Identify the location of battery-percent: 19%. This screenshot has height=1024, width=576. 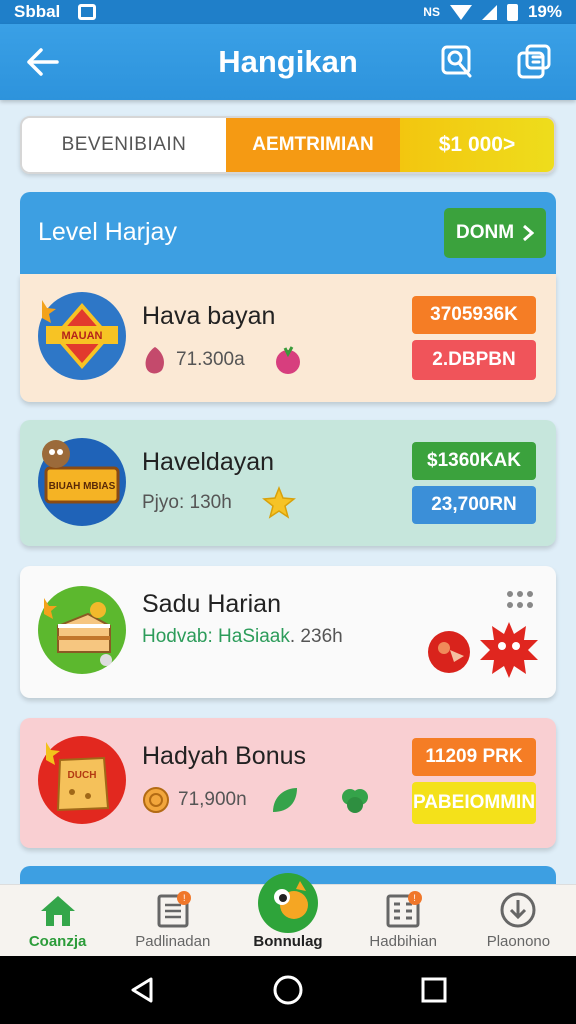
(544, 11).